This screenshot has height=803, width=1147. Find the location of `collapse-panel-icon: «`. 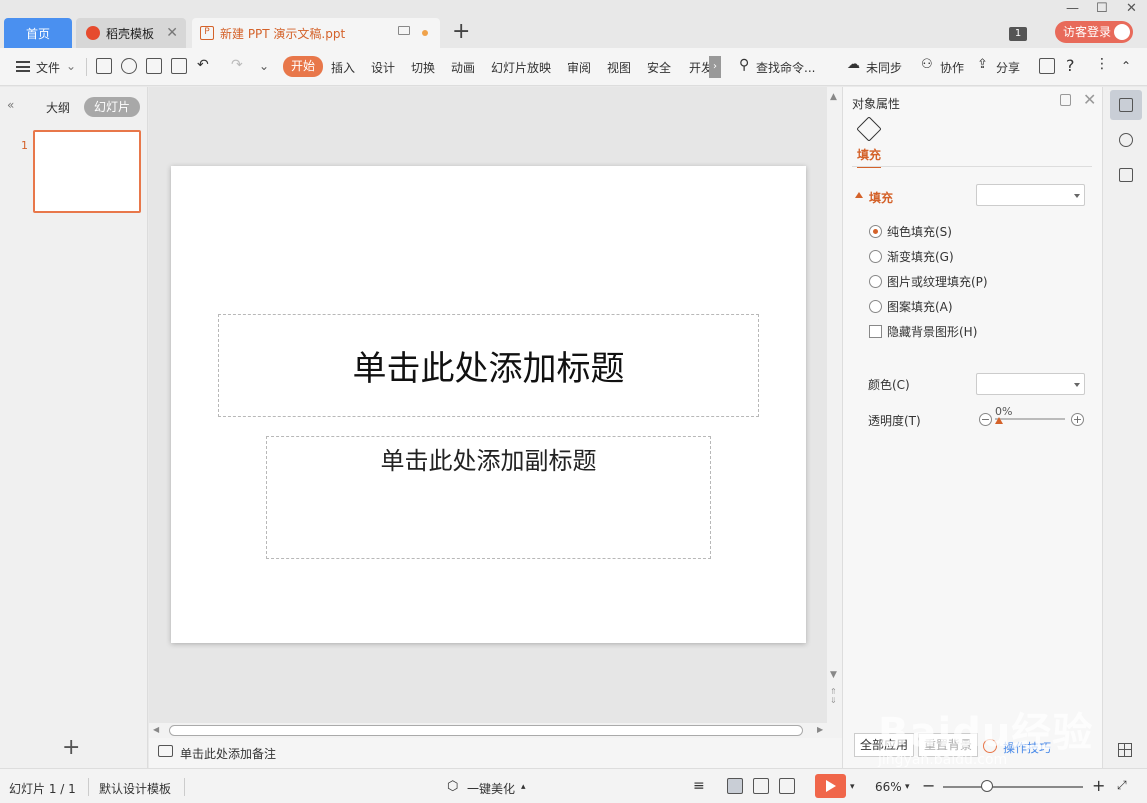

collapse-panel-icon: « is located at coordinates (10, 105).